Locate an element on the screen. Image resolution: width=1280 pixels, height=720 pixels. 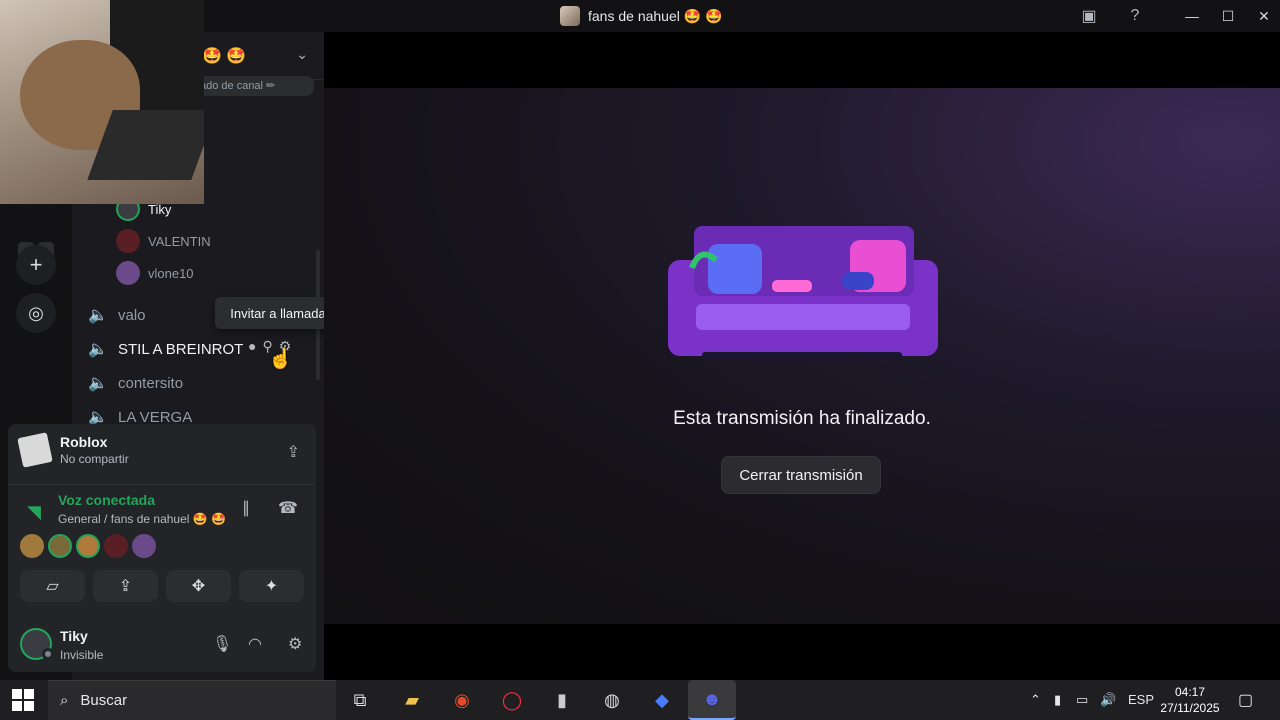
voice-channel-contersito: 🔈 contersito is located at coordinates (135, 383).